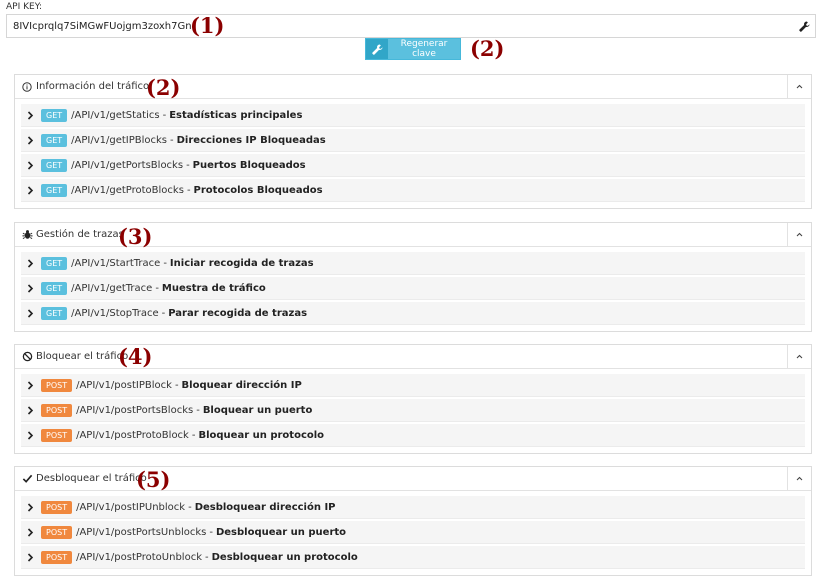  Describe the element at coordinates (257, 410) in the screenshot. I see `endpoint-description: Bloquear un puerto` at that location.